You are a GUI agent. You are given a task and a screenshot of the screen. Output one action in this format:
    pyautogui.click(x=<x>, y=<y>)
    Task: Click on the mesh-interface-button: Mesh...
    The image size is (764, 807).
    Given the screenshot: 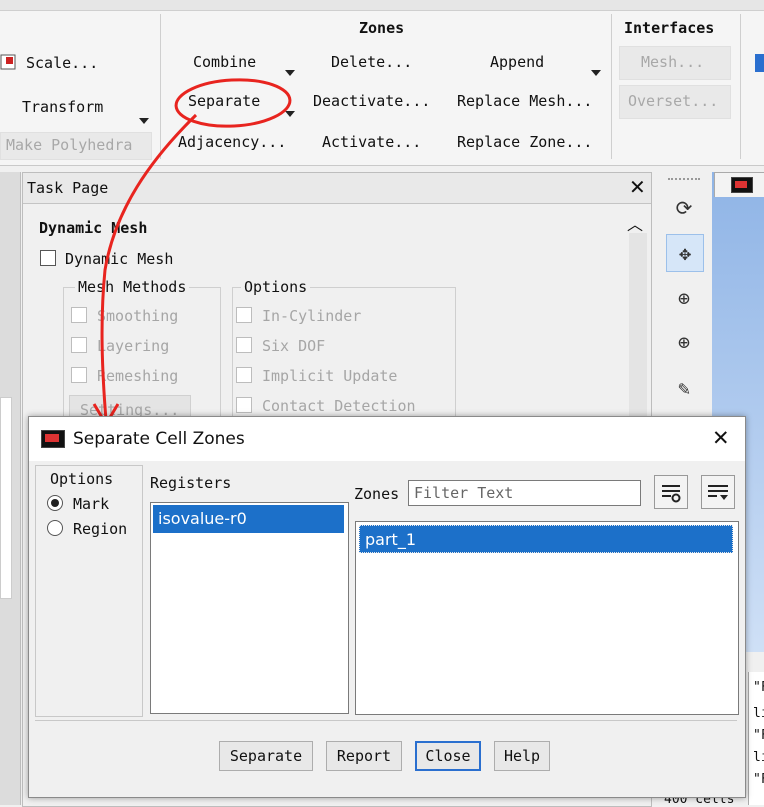 What is the action you would take?
    pyautogui.click(x=672, y=62)
    